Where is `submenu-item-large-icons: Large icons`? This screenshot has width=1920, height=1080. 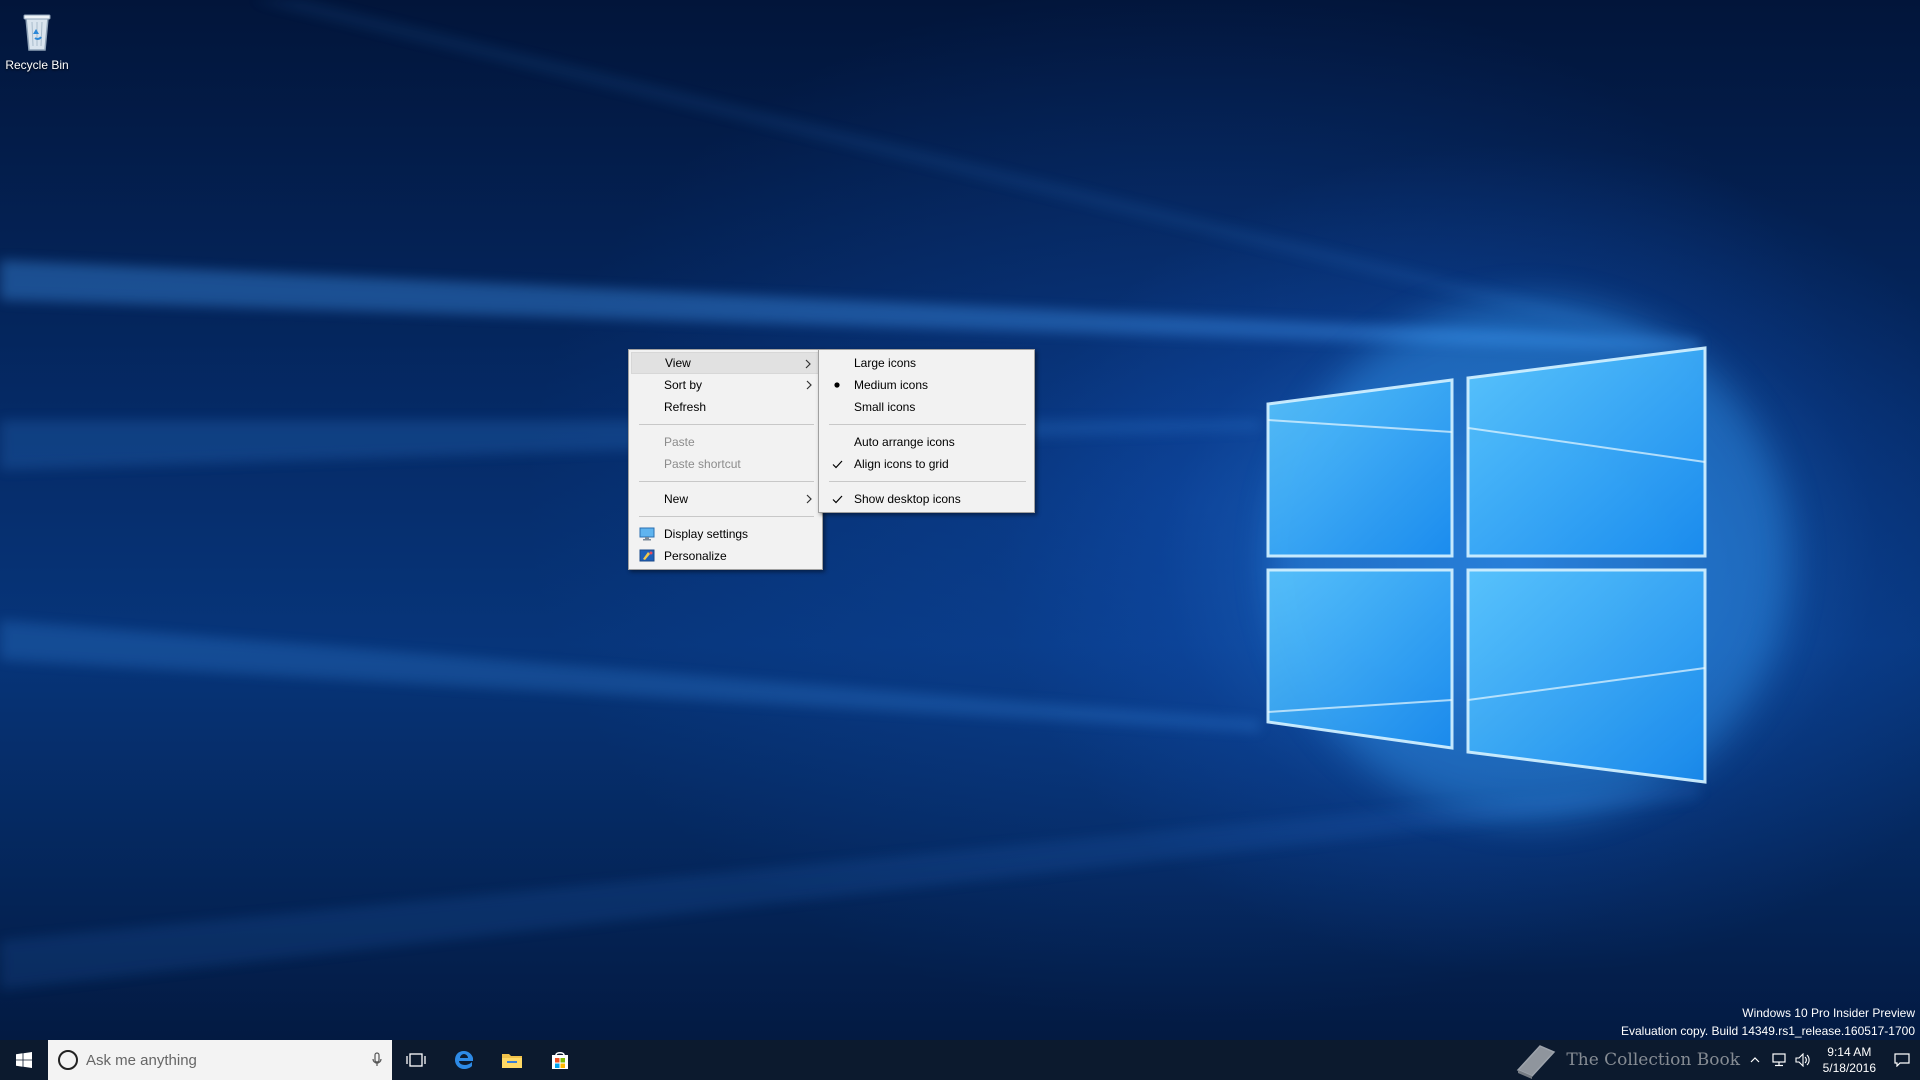 submenu-item-large-icons: Large icons is located at coordinates (926, 363).